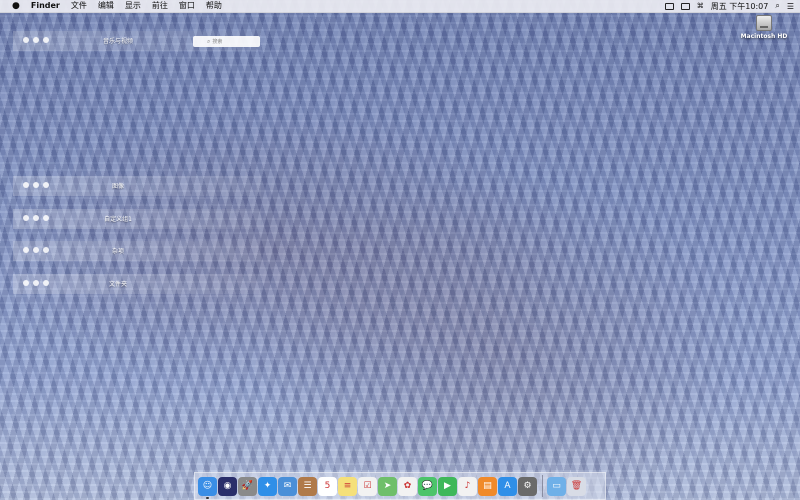  I want to click on dock-separator, so click(542, 486).